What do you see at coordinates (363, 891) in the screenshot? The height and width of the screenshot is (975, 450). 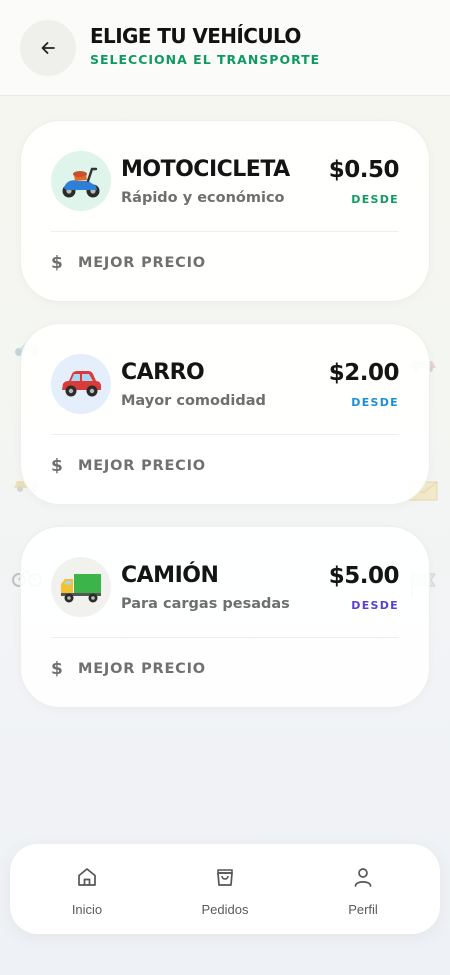 I see `nav-item-perfil: Perfil` at bounding box center [363, 891].